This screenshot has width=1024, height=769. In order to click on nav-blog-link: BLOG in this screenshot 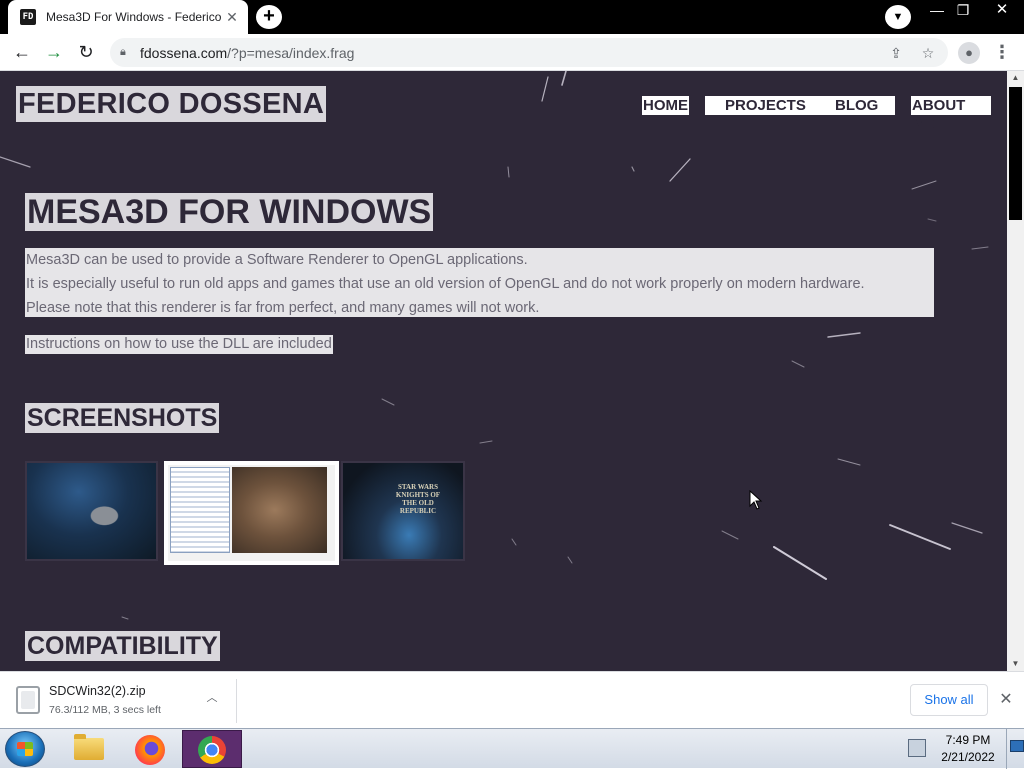, I will do `click(856, 105)`.